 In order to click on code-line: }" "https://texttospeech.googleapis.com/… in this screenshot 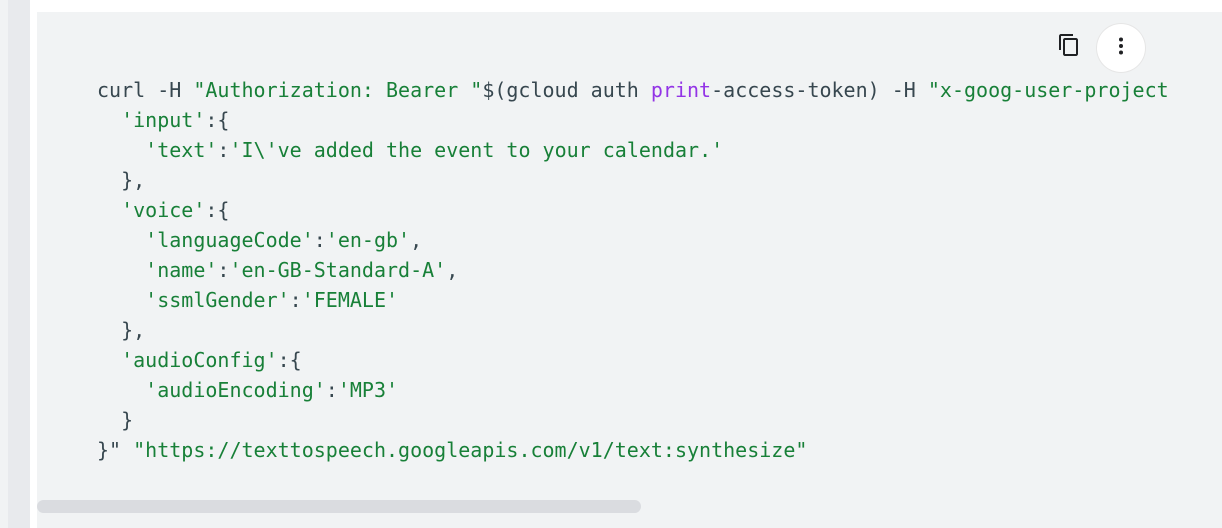, I will do `click(452, 450)`.